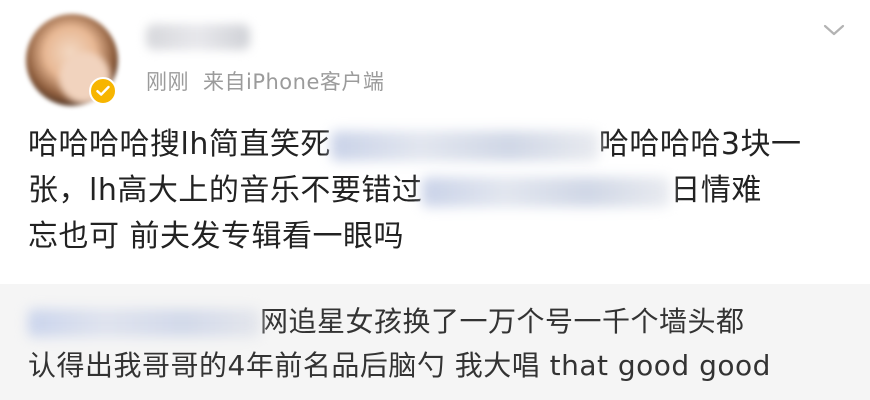 The height and width of the screenshot is (400, 870). I want to click on quote-text-segment: 认得出我哥哥的4年前名品后脑勺 我大唱 that good good, so click(399, 365).